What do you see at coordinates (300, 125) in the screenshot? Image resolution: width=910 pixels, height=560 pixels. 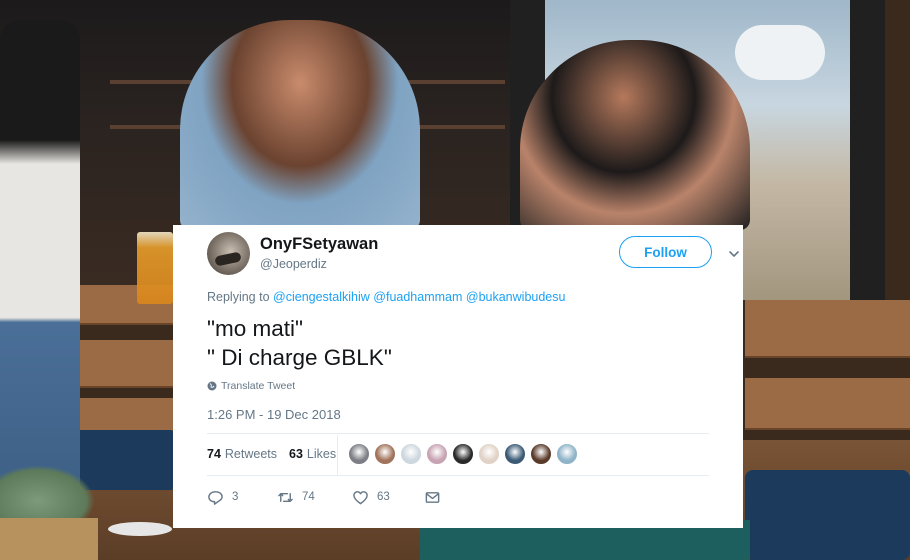 I see `person-middle` at bounding box center [300, 125].